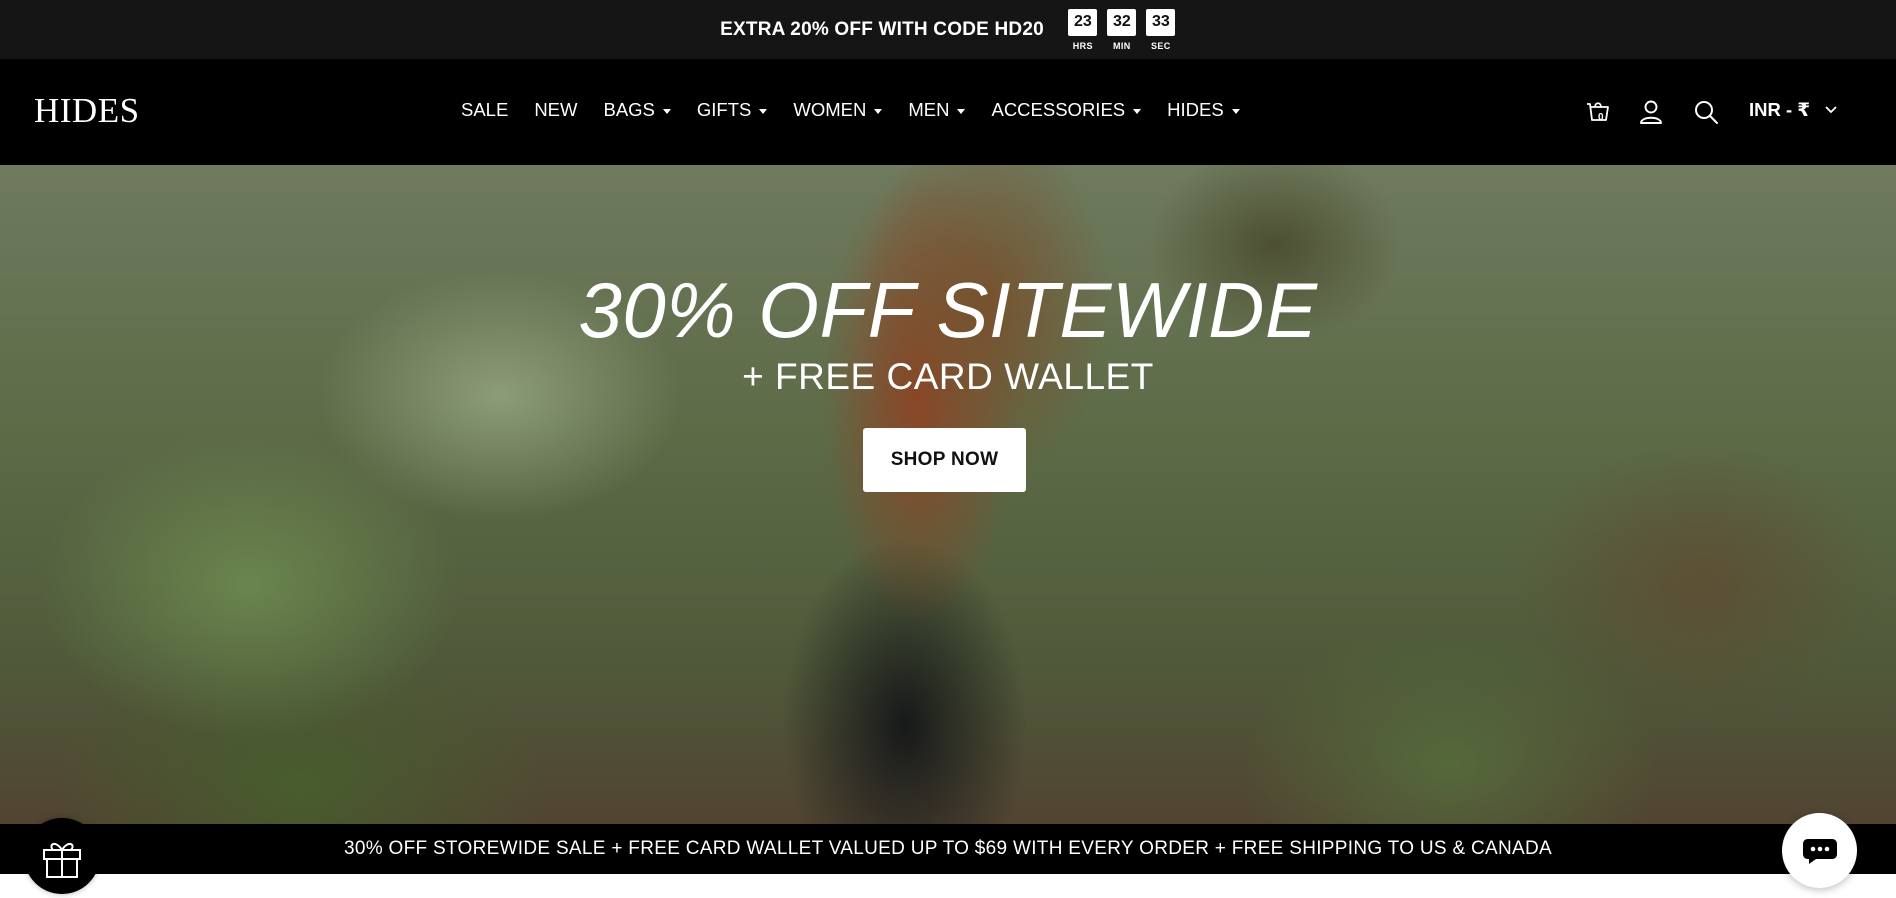 The image size is (1896, 898). I want to click on nav-item-women: WOMEN, so click(838, 110).